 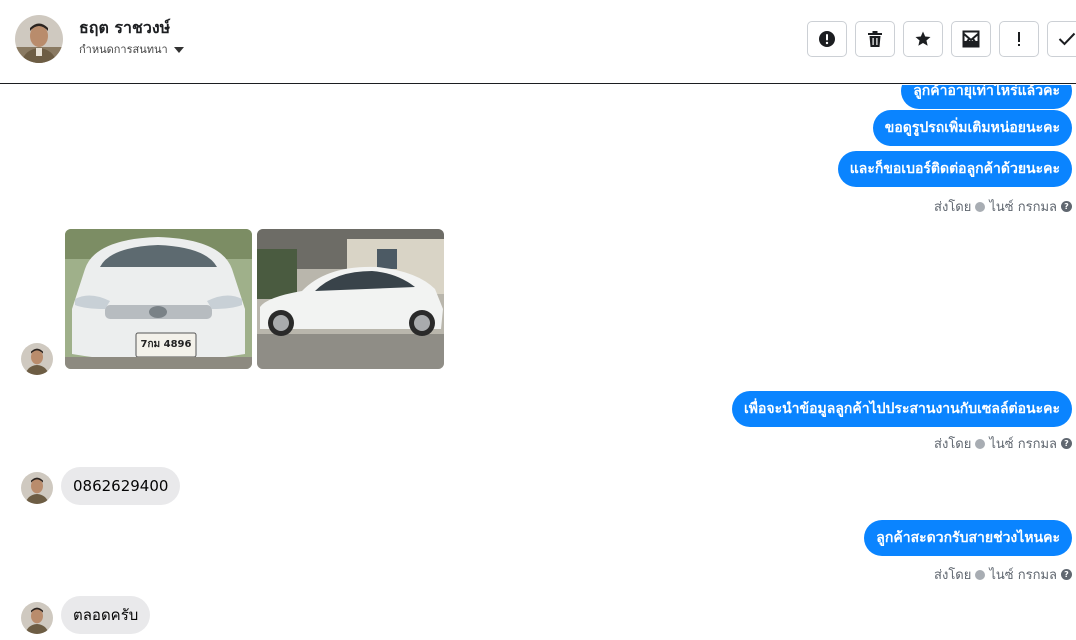 I want to click on mark-done-button, so click(x=1061, y=39).